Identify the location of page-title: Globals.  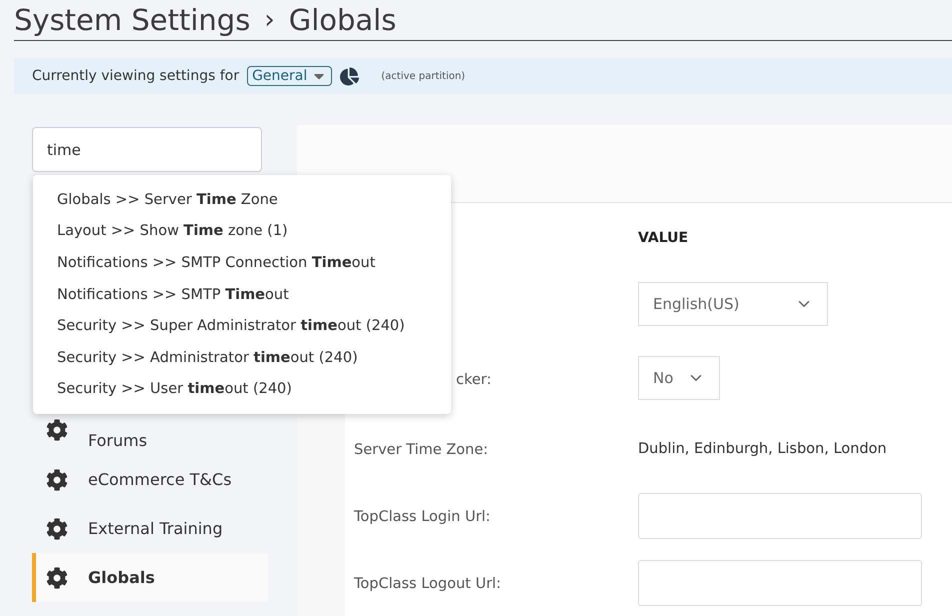
(342, 20).